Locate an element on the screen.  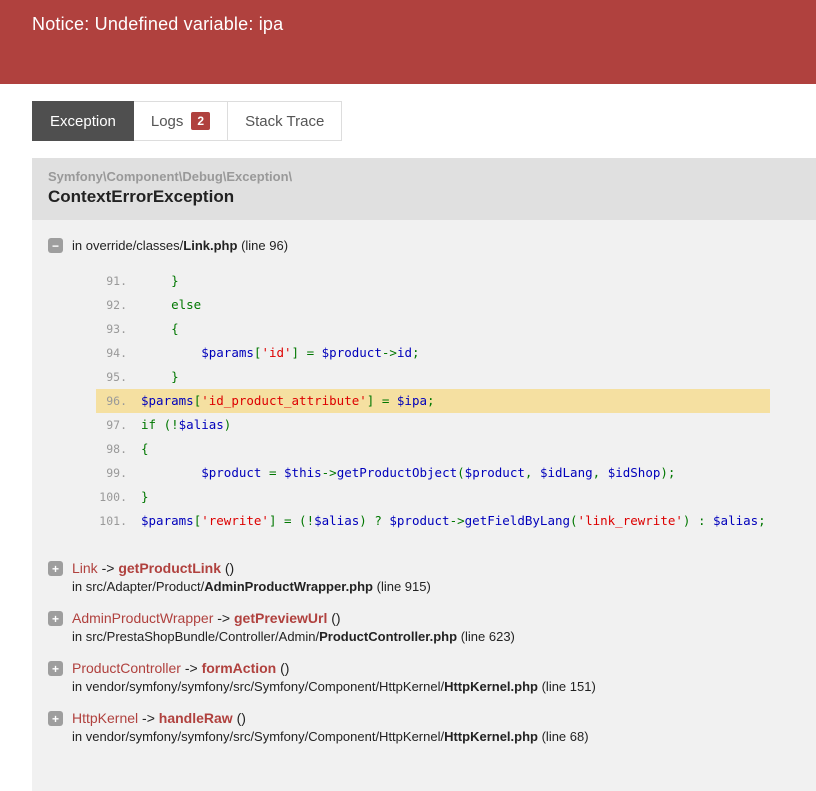
error-banner: Notice: Undefined variable: ipa is located at coordinates (408, 42).